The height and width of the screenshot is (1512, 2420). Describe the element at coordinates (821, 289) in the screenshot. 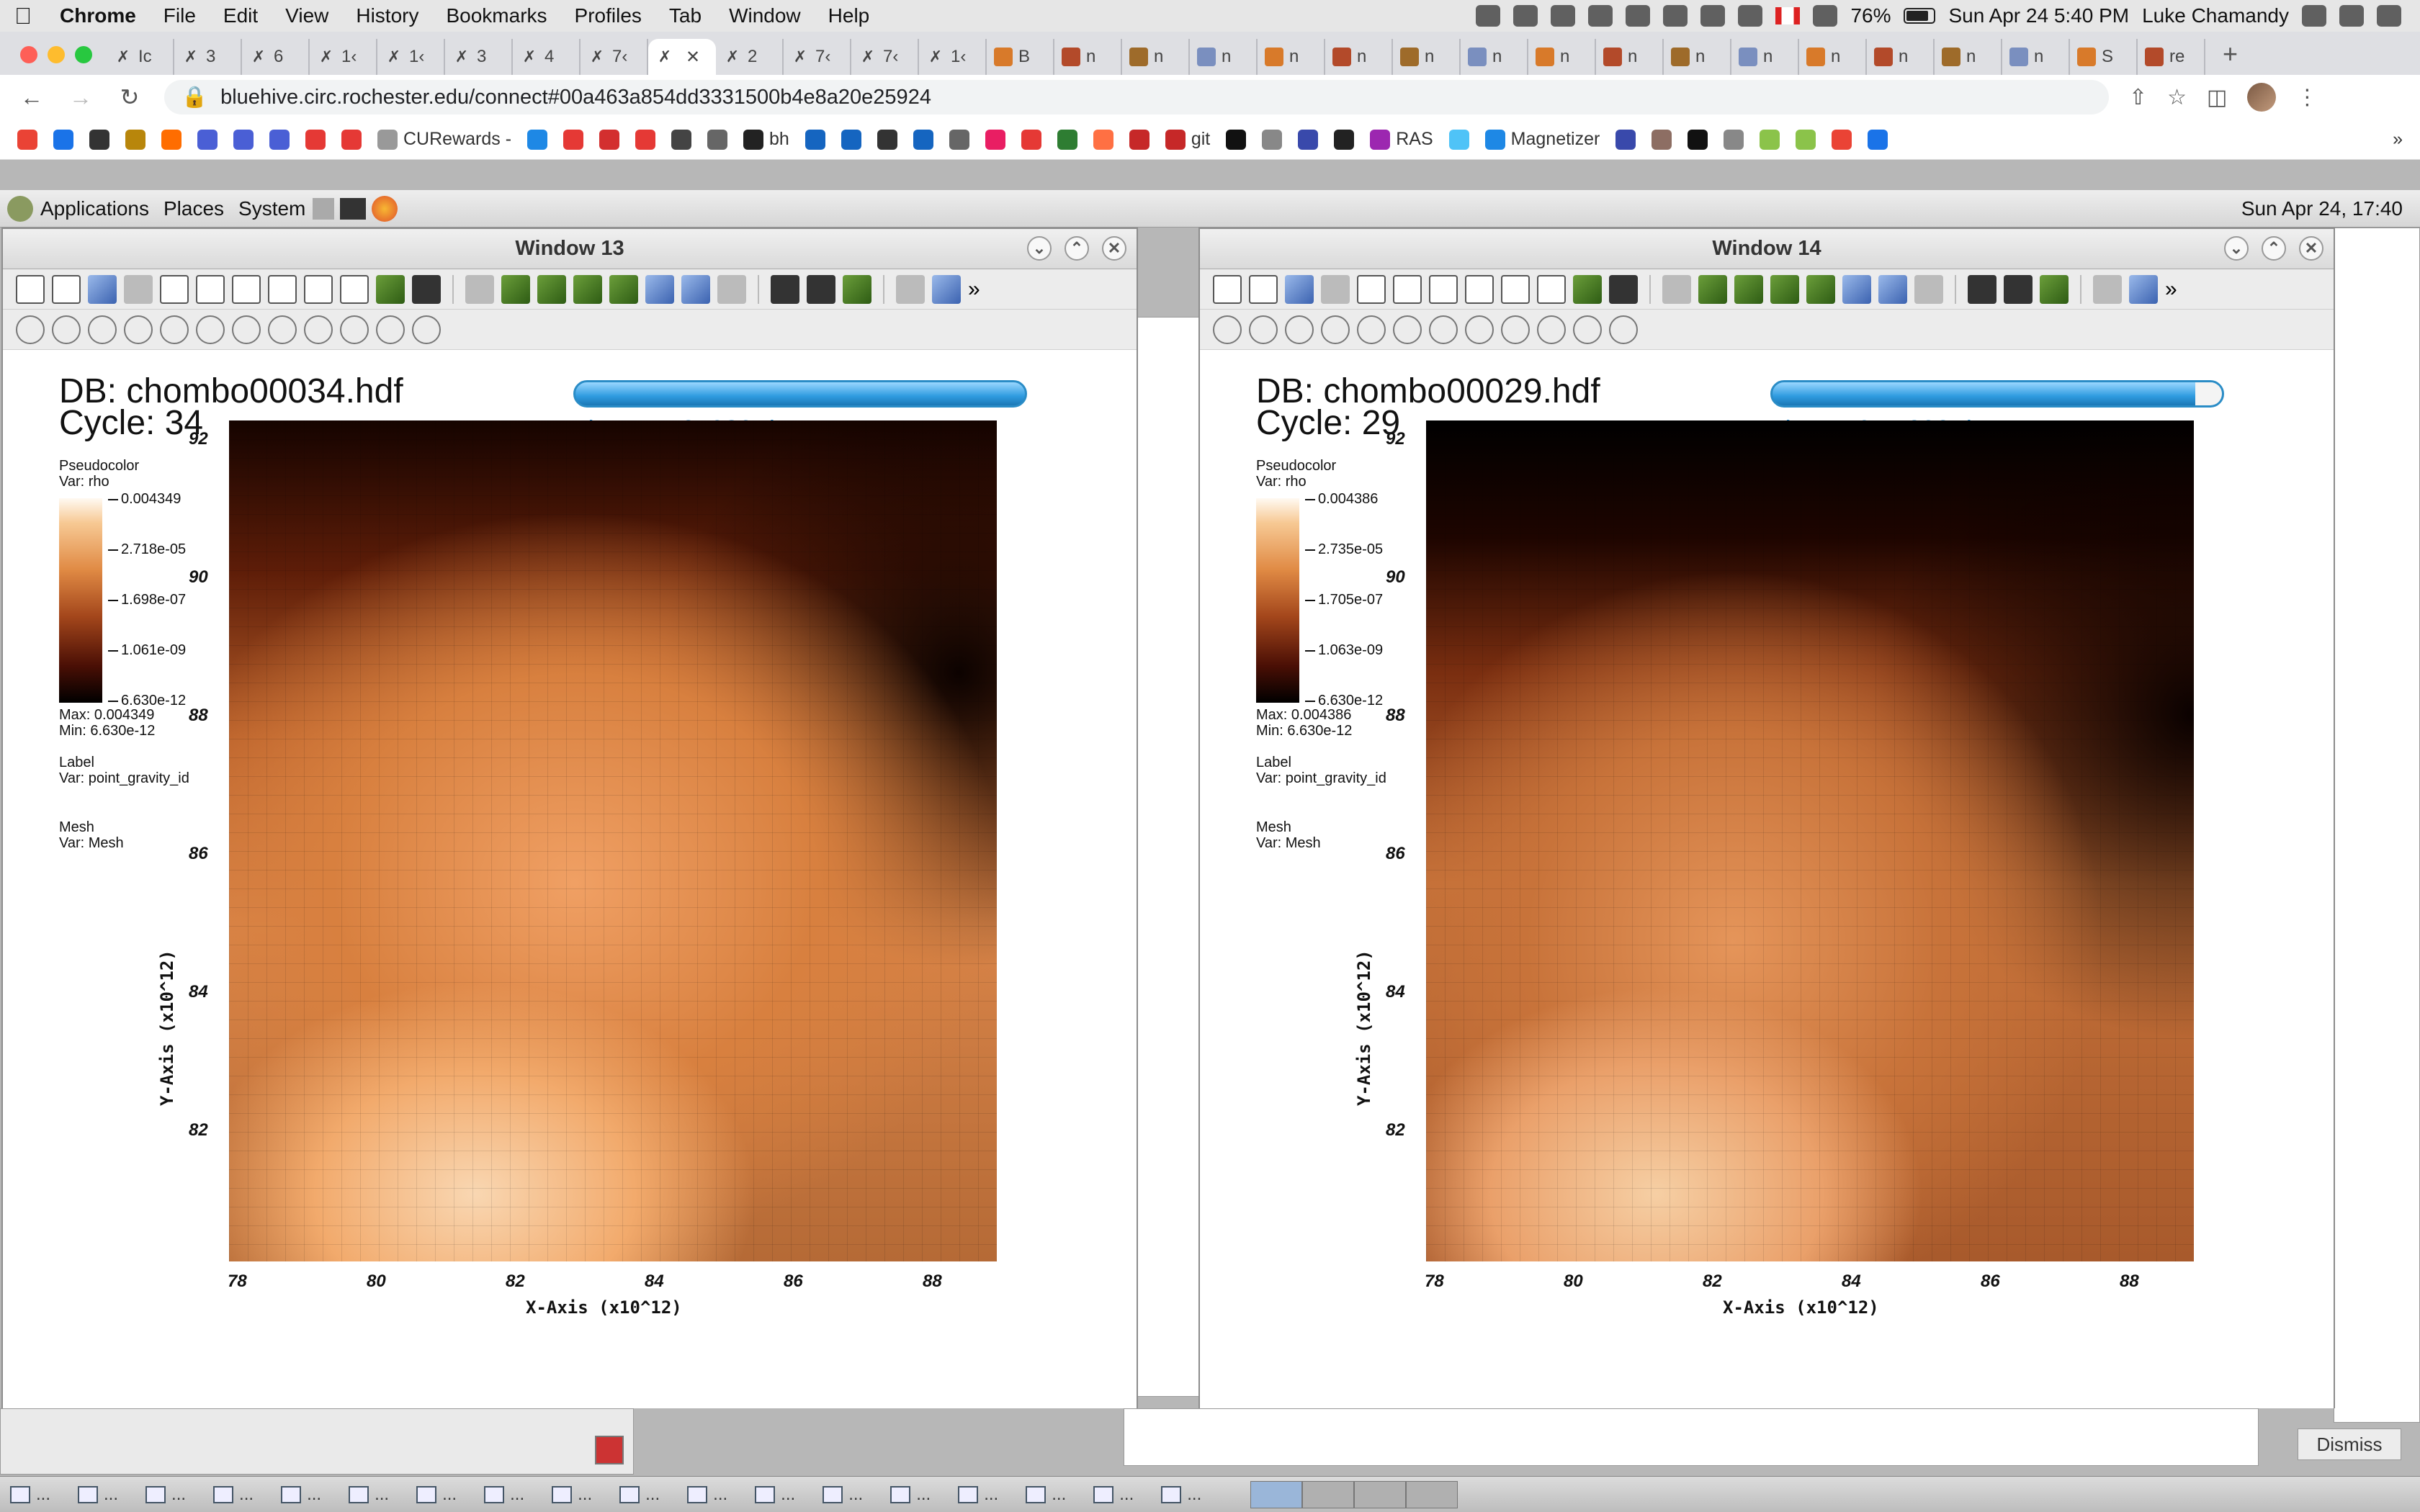

I see `reverse-icon` at that location.